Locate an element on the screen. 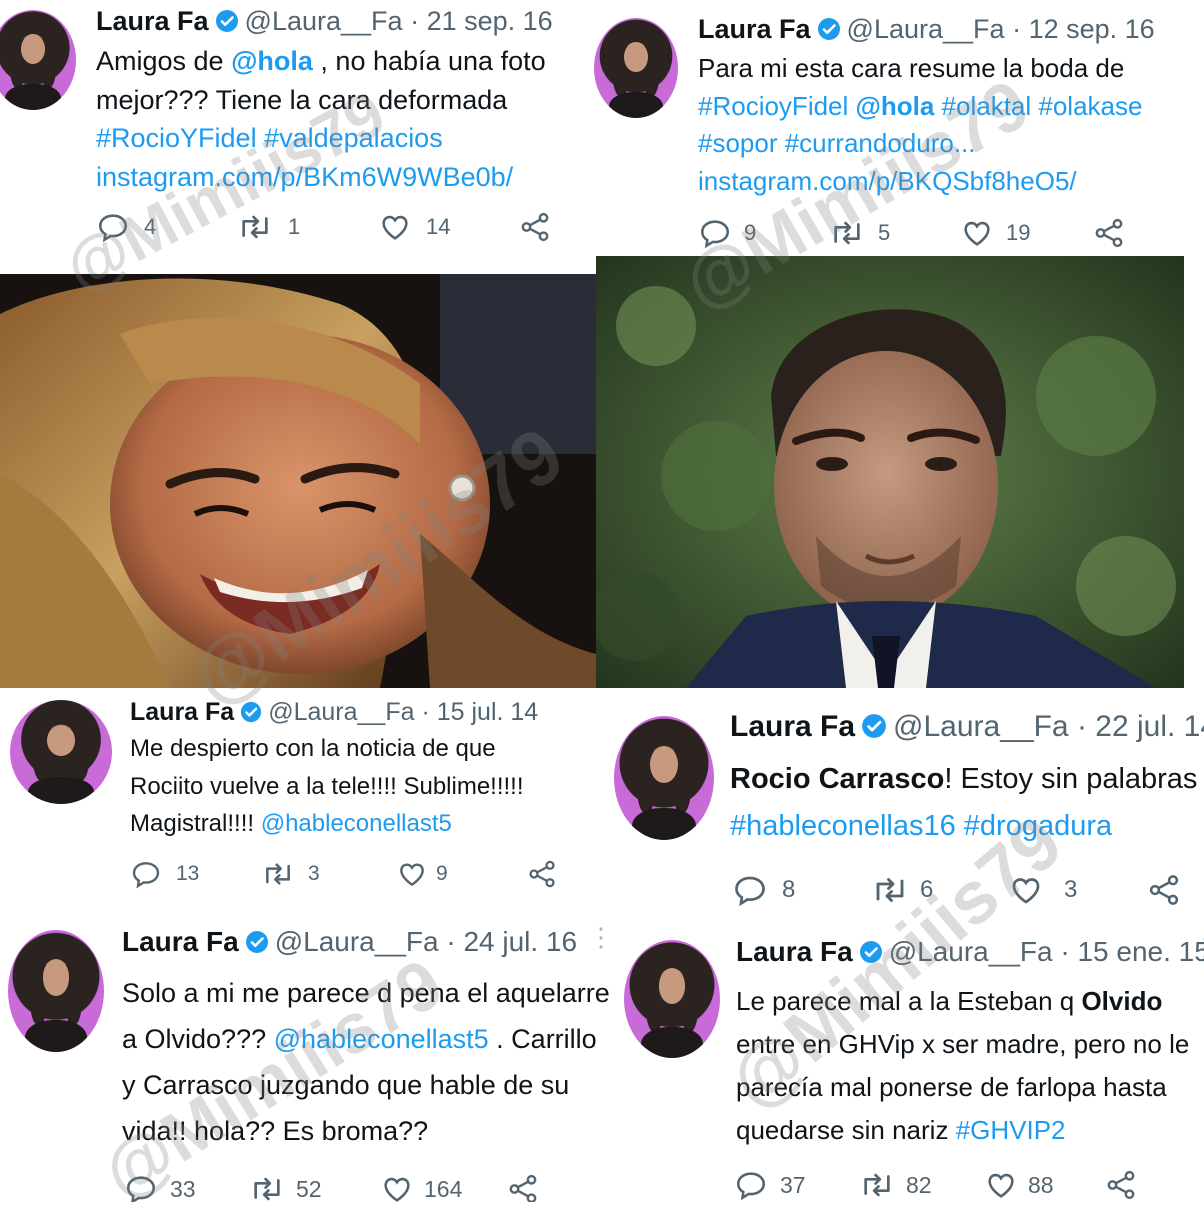 The image size is (1204, 1214). like-count: 88 is located at coordinates (1041, 1184).